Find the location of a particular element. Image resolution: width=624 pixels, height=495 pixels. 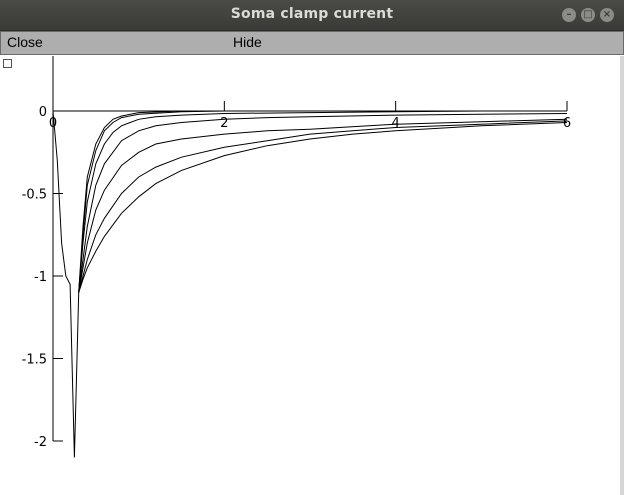

y-tick-label: -0.5 is located at coordinates (34, 195).